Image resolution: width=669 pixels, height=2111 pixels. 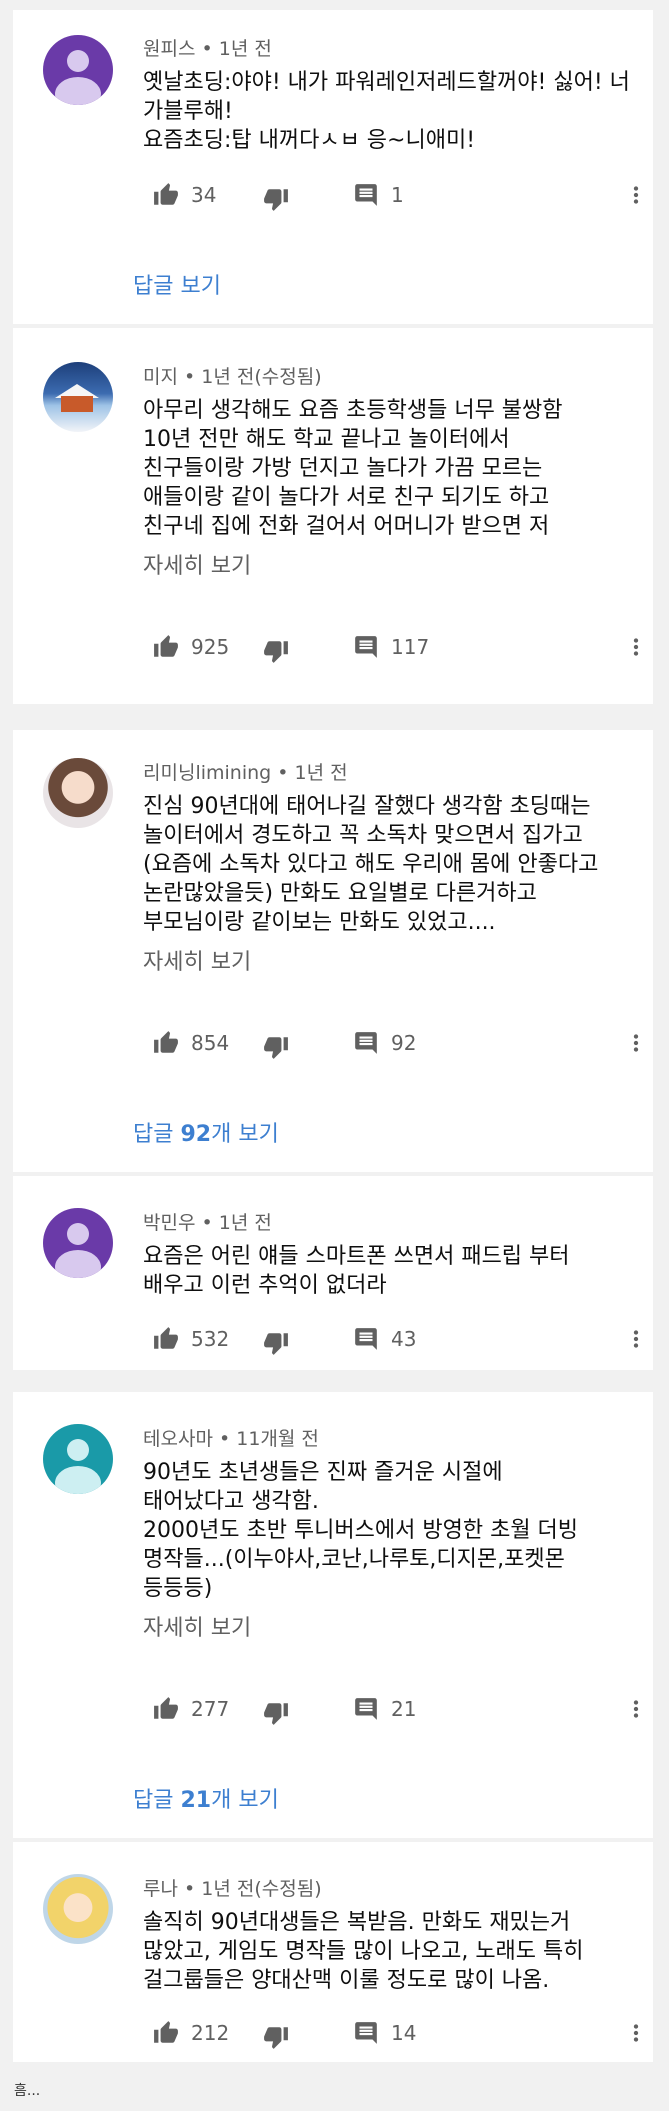 What do you see at coordinates (178, 1439) in the screenshot?
I see `comment-author: 테오사마` at bounding box center [178, 1439].